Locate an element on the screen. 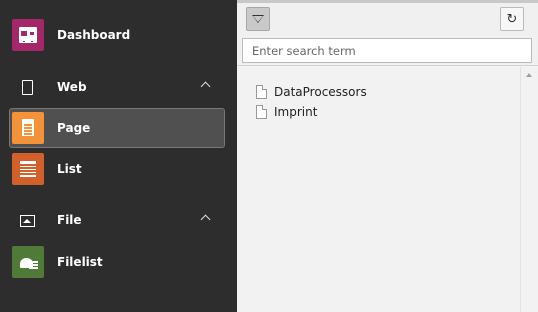  dashboard-icon is located at coordinates (28, 35).